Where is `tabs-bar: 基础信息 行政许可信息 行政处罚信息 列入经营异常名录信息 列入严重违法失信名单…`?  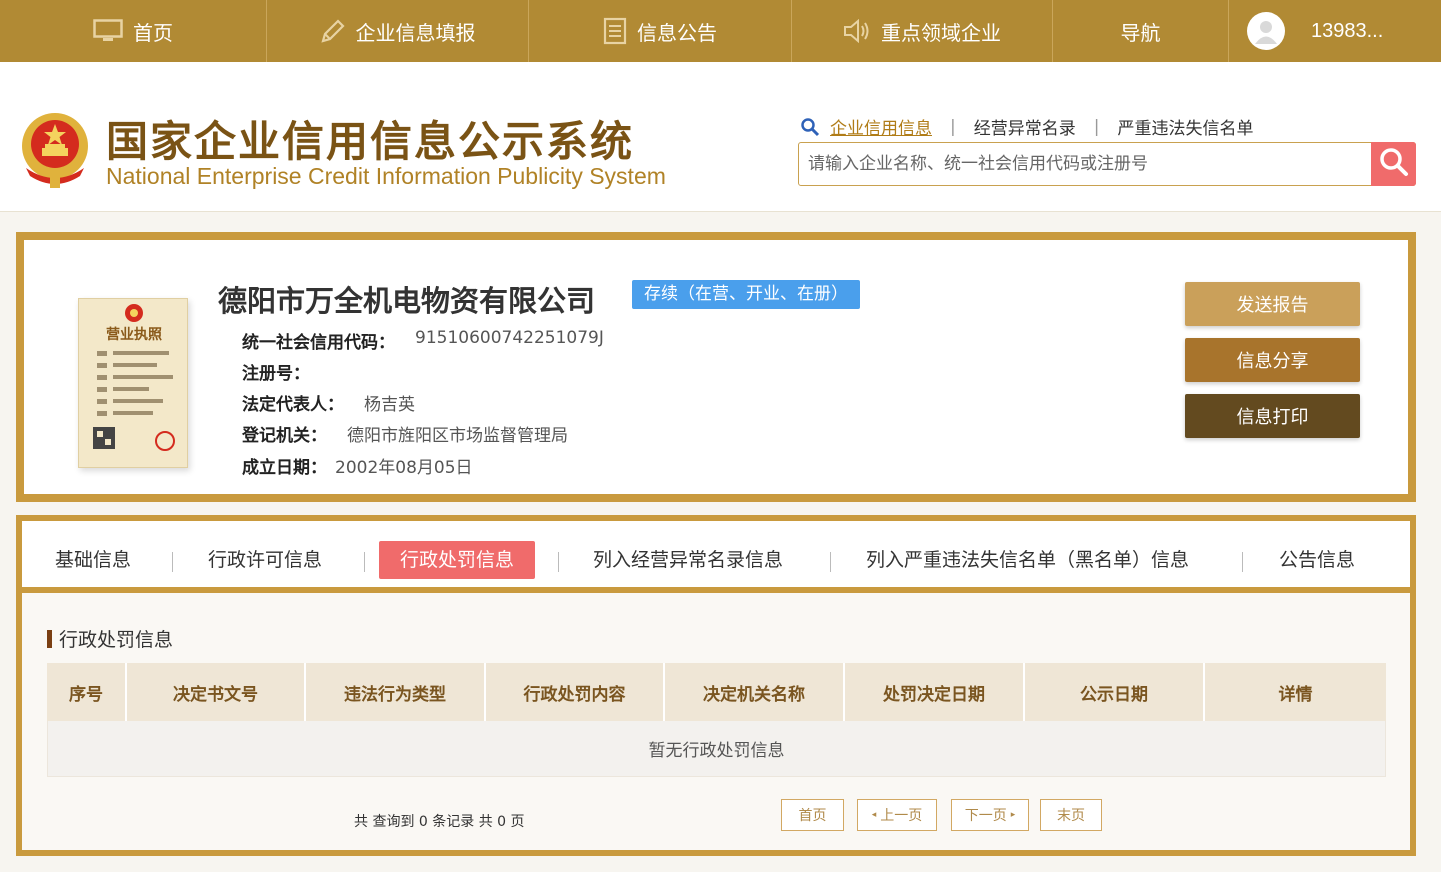 tabs-bar: 基础信息 行政许可信息 行政处罚信息 列入经营异常名录信息 列入严重违法失信名单… is located at coordinates (716, 557).